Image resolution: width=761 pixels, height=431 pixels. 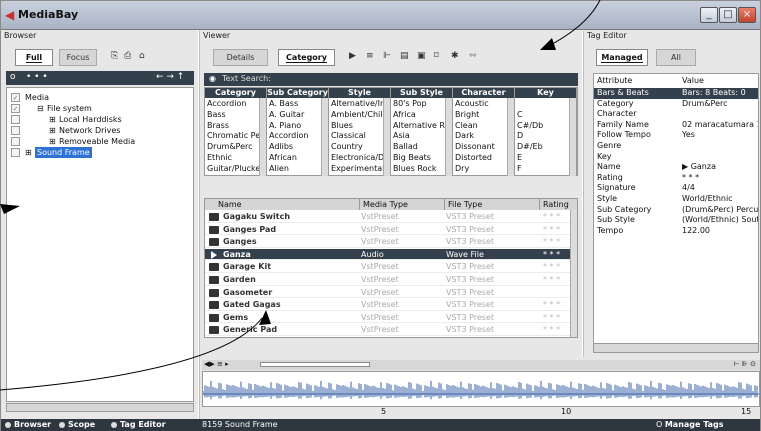 I want to click on col-header-file-type: File Type, so click(x=492, y=204).